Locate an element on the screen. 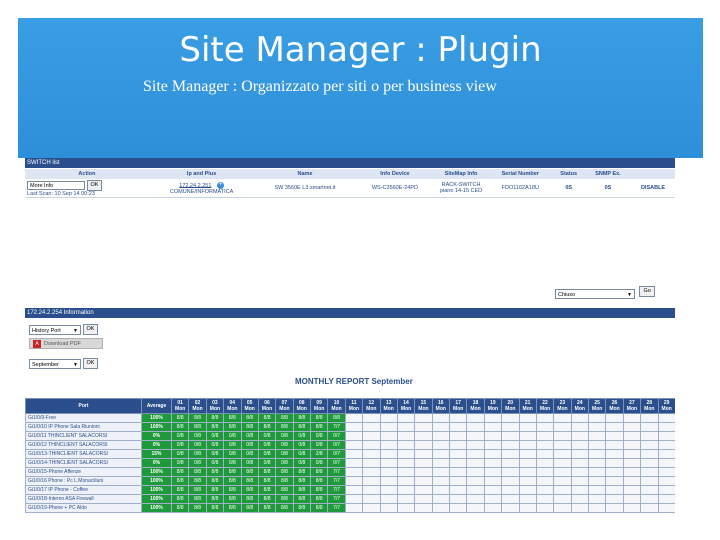  history-select: History Port ▼ is located at coordinates (55, 329).